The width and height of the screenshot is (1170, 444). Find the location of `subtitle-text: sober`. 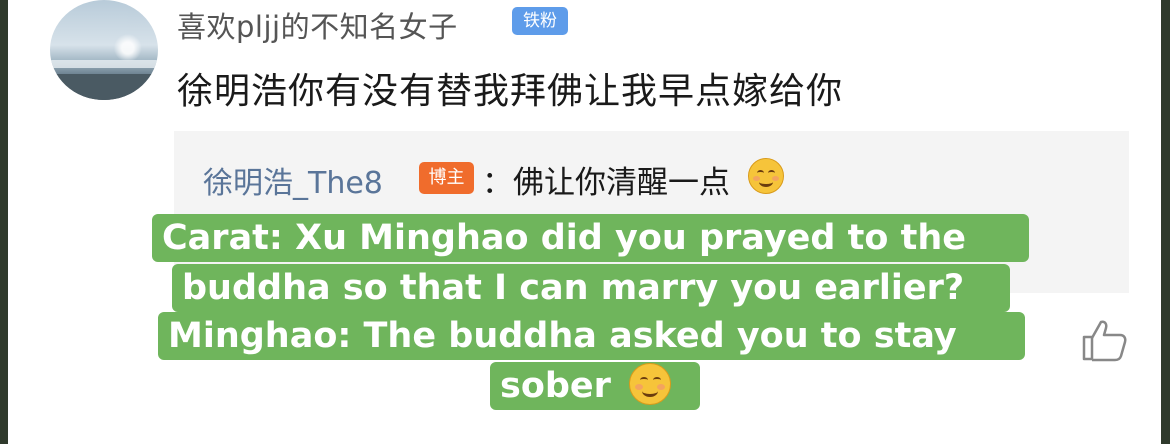

subtitle-text: sober is located at coordinates (555, 386).